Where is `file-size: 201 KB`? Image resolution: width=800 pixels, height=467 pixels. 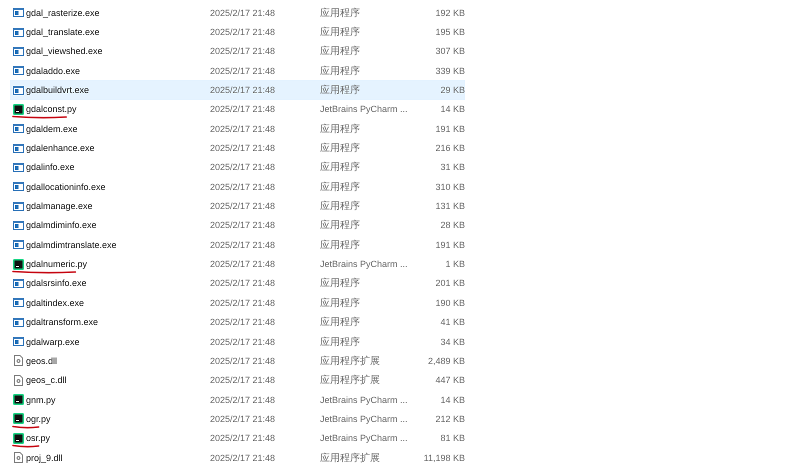
file-size: 201 KB is located at coordinates (449, 283).